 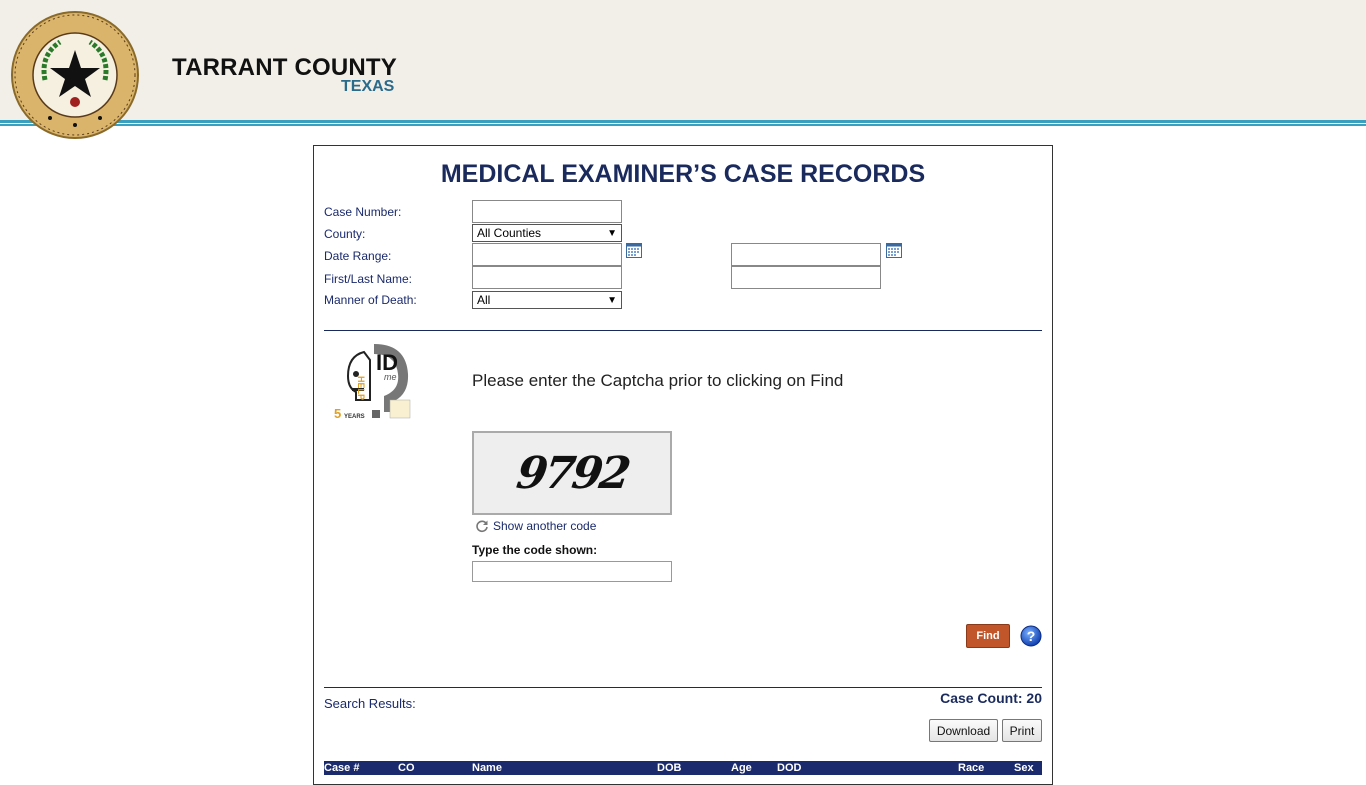 I want to click on captcha-code-label: Type the code shown:, so click(x=535, y=550).